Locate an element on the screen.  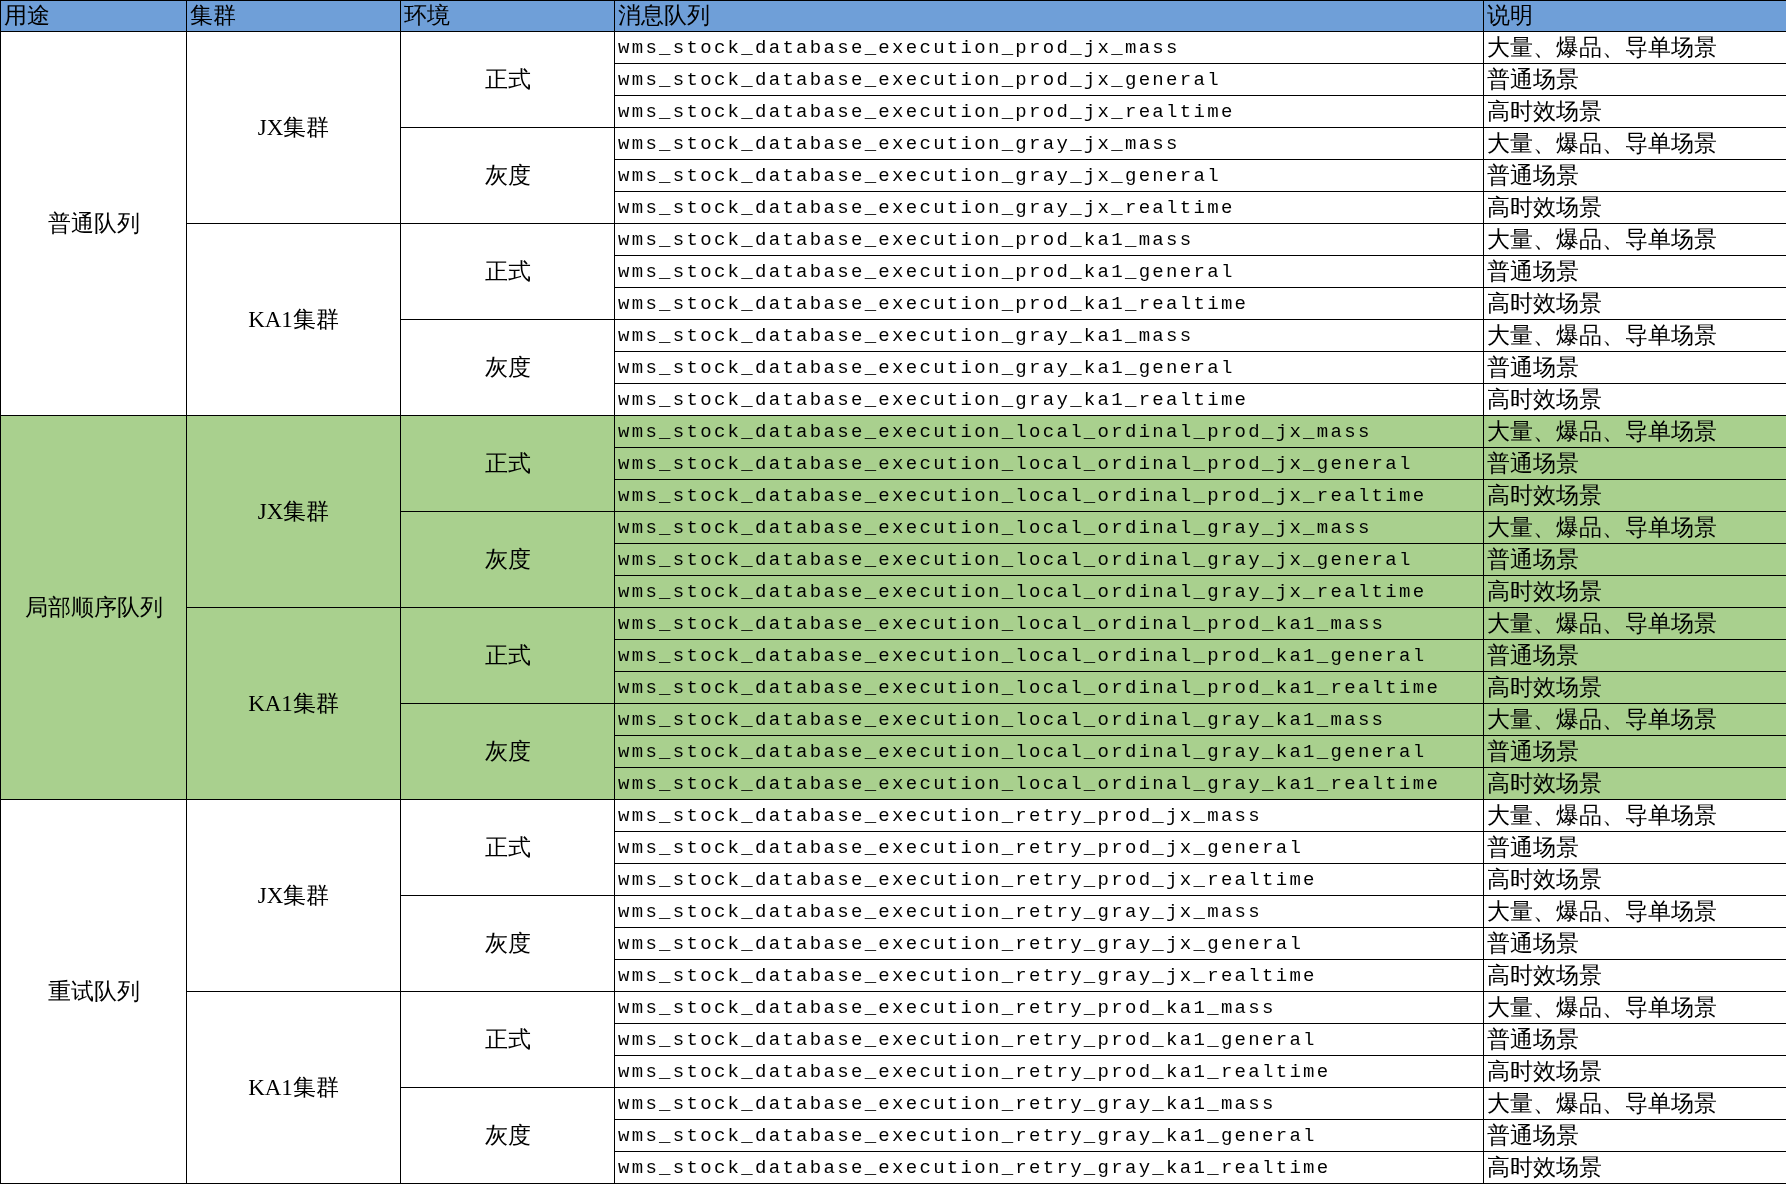
queue-name-cell: wms_stock_database_execution_prod_jx_realtime is located at coordinates (1049, 111).